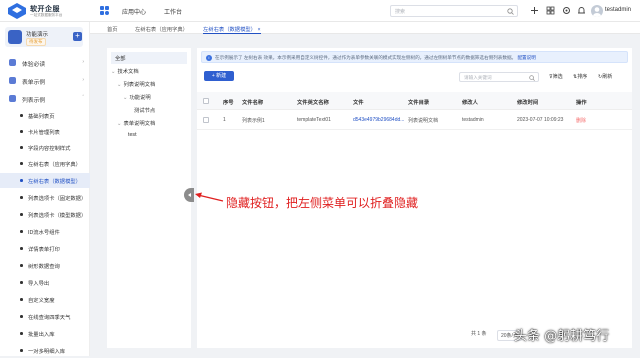 Image resolution: width=640 pixels, height=358 pixels. Describe the element at coordinates (34, 65) in the screenshot. I see `sidebar-group-label: 体验必读` at that location.